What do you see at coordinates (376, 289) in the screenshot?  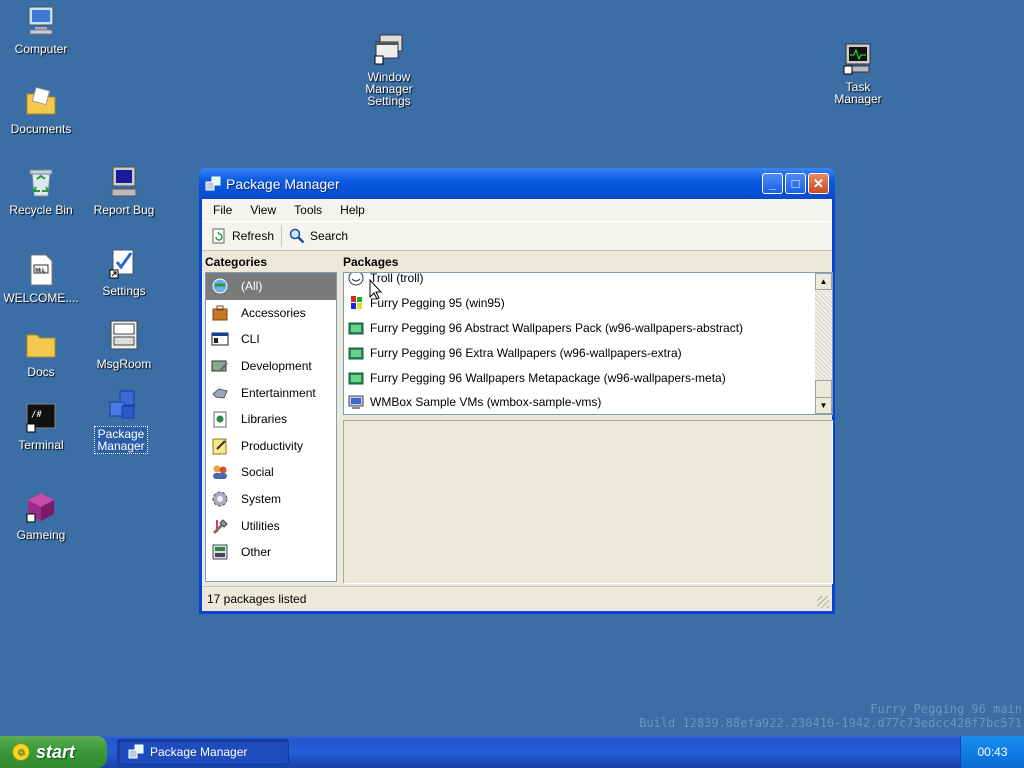 I see `mouse-cursor-icon` at bounding box center [376, 289].